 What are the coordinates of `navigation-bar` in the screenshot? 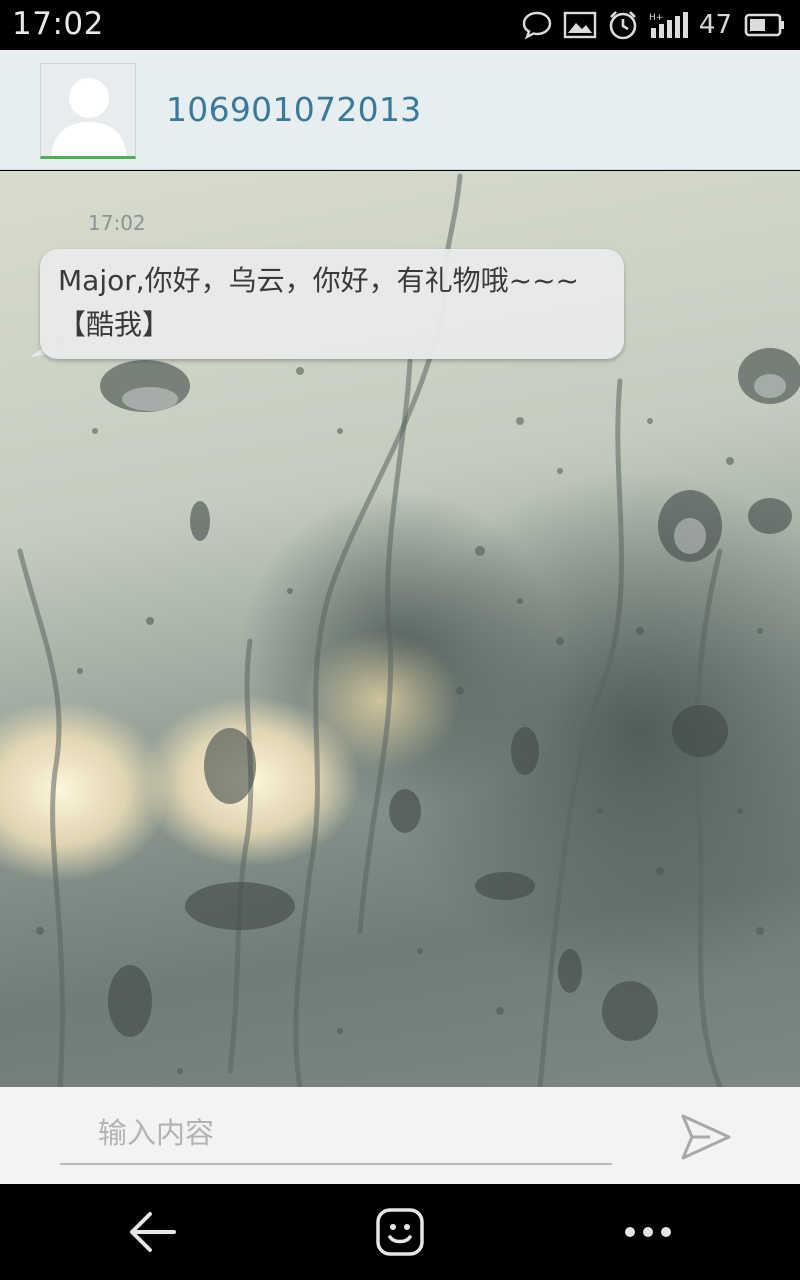 It's located at (400, 1232).